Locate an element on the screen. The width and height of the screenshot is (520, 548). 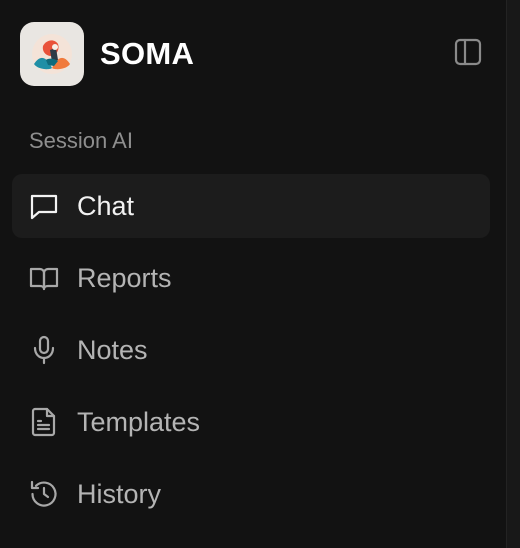
history-icon is located at coordinates (44, 494).